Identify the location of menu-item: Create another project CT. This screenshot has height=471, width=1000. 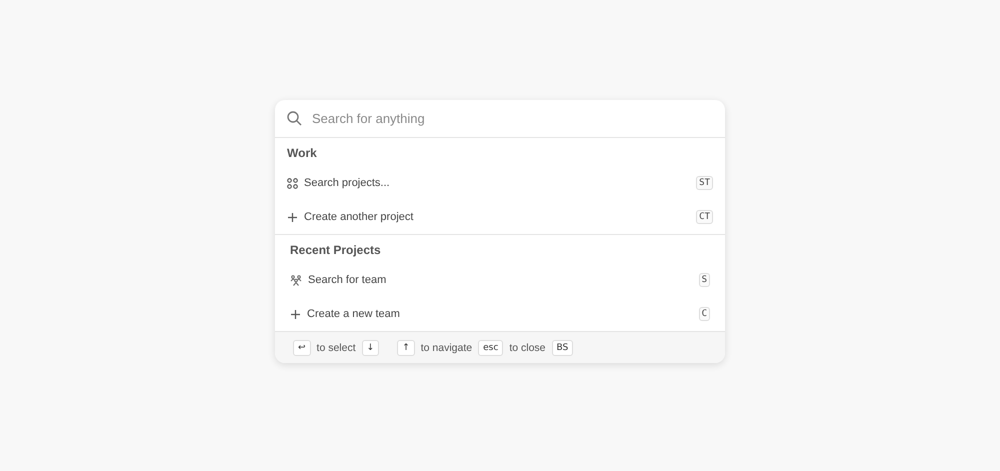
(500, 217).